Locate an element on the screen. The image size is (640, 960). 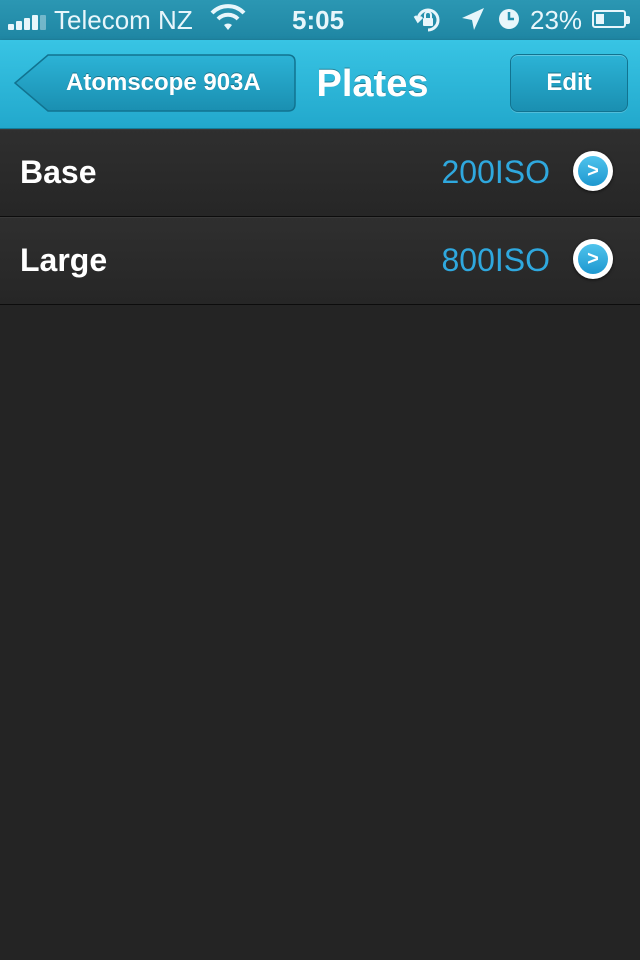
battery-percentage: 23% is located at coordinates (556, 20).